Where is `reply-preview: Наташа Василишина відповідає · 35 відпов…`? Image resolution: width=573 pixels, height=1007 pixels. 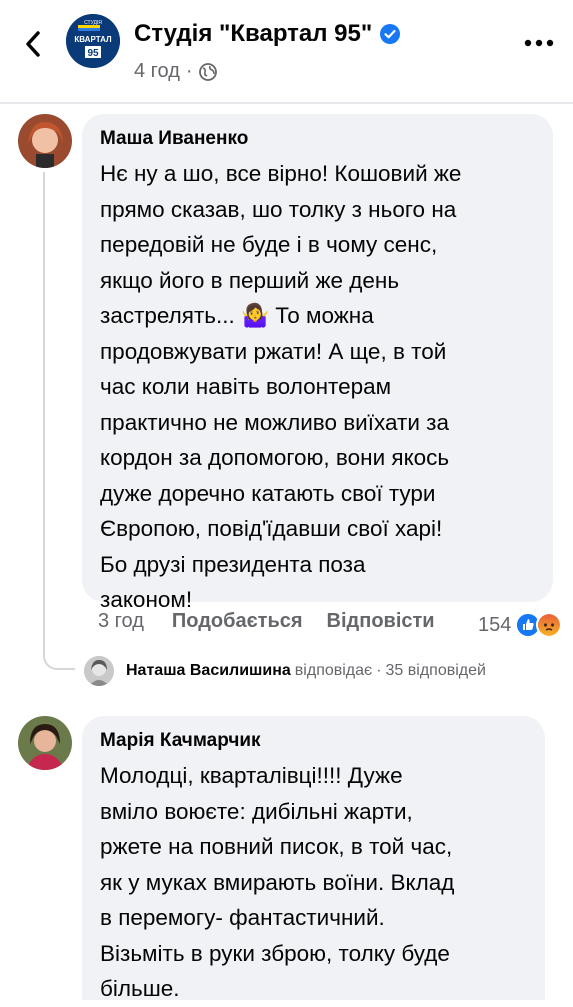 reply-preview: Наташа Василишина відповідає · 35 відпов… is located at coordinates (285, 671).